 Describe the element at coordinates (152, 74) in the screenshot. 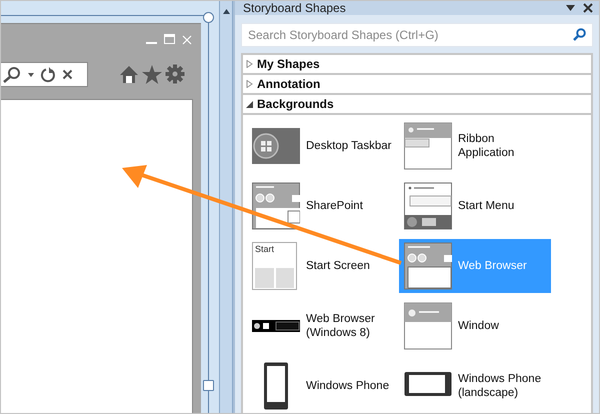

I see `star-icon` at that location.